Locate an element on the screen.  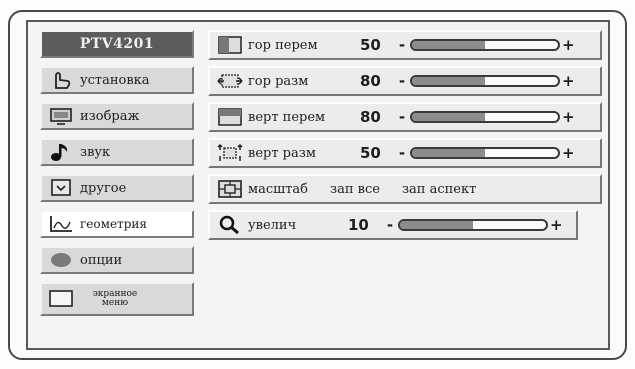
setting-label: увелич is located at coordinates (272, 225).